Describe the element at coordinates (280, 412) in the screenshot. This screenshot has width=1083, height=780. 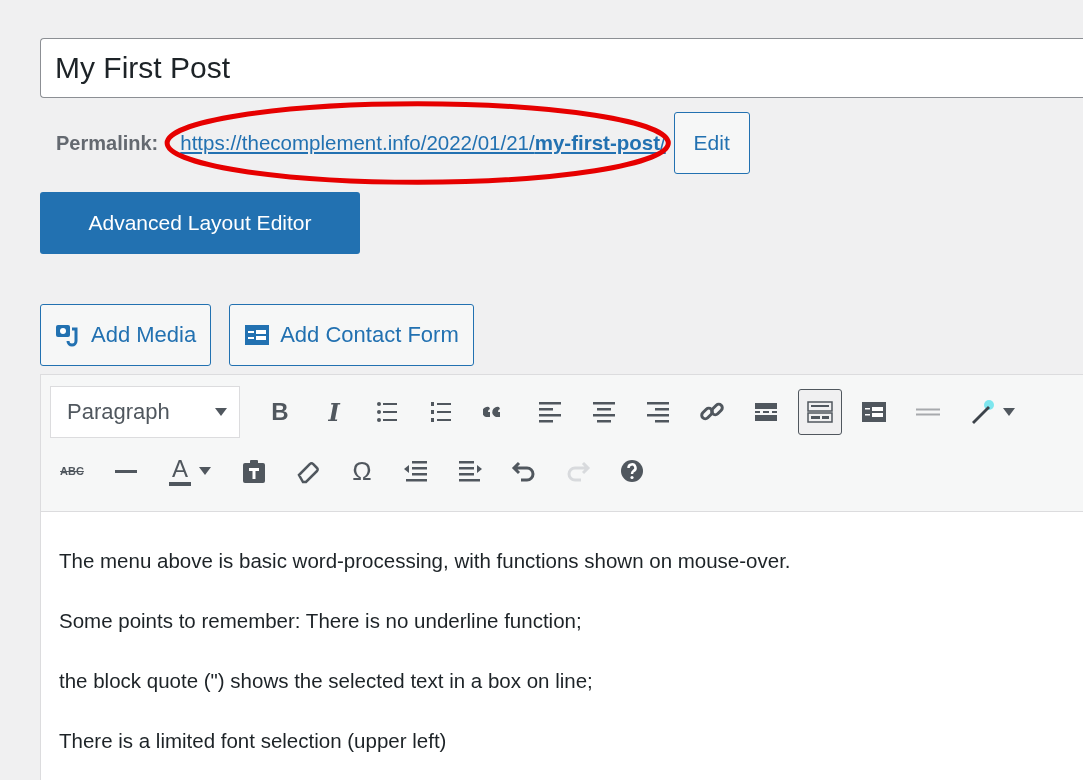
I see `bold-button: B` at that location.